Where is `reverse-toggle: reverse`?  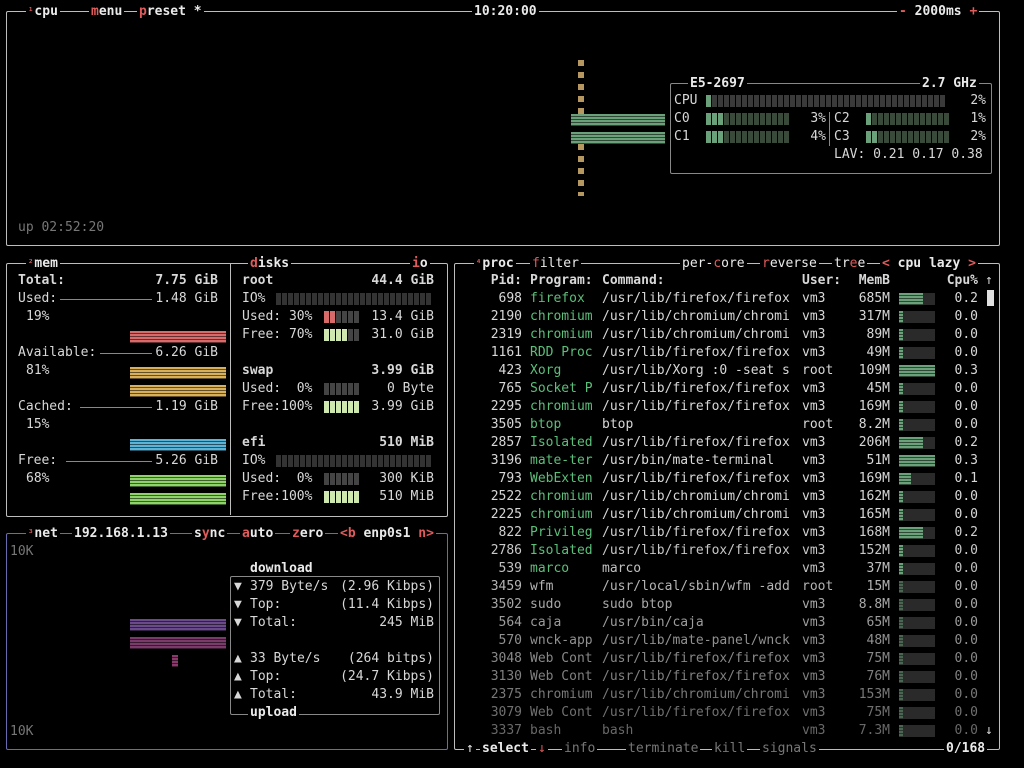
reverse-toggle: reverse is located at coordinates (789, 264).